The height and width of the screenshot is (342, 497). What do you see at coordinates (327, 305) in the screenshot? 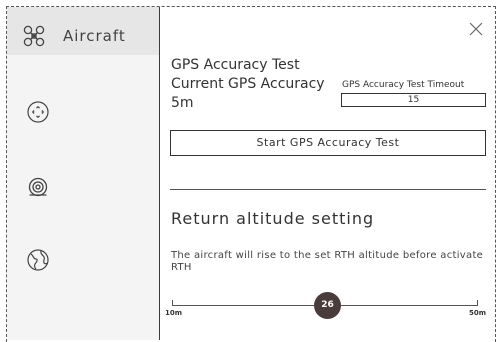
I see `rth-altitude-slider-thumb: 26` at bounding box center [327, 305].